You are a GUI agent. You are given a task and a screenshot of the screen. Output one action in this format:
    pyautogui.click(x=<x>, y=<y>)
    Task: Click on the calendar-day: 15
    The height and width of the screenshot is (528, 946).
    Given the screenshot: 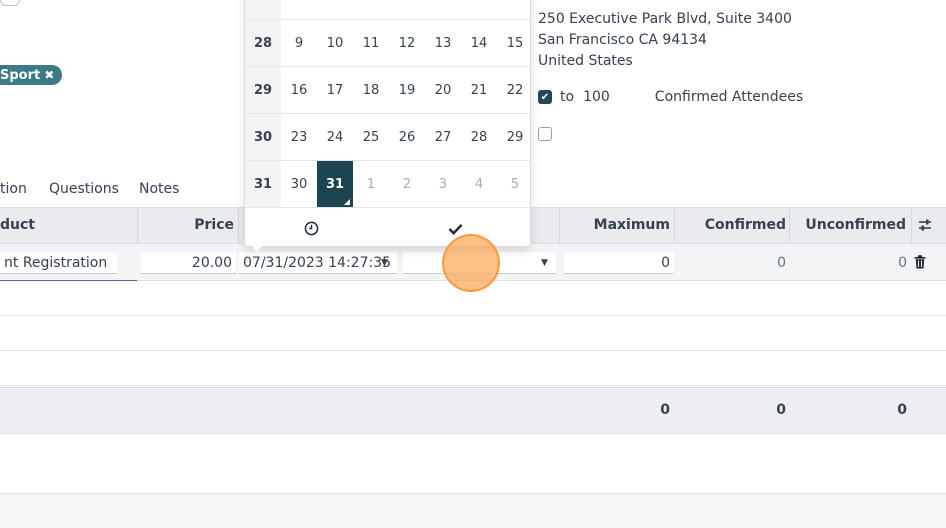 What is the action you would take?
    pyautogui.click(x=515, y=43)
    